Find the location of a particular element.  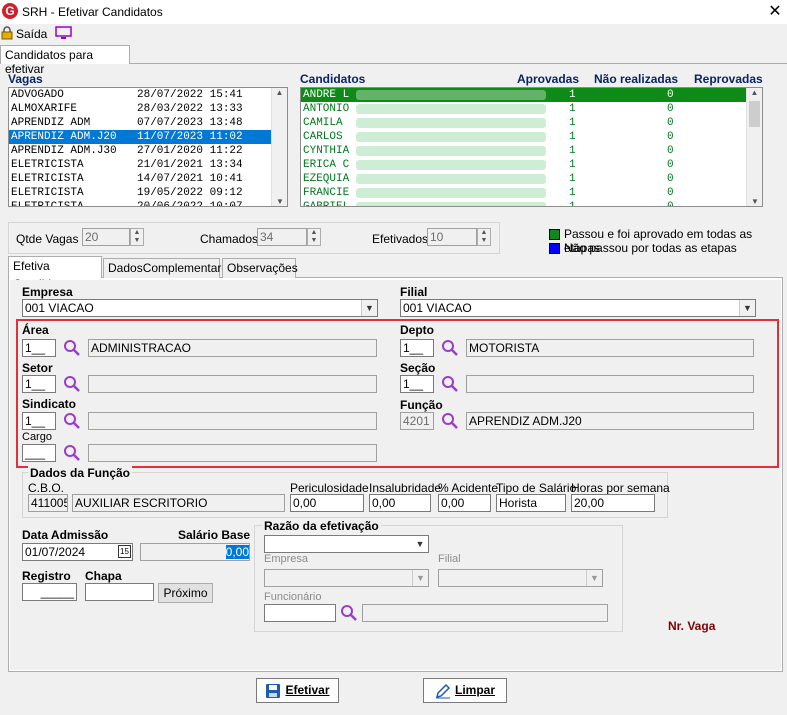

candidato-row: FRANCIE 1 0 is located at coordinates (523, 193).